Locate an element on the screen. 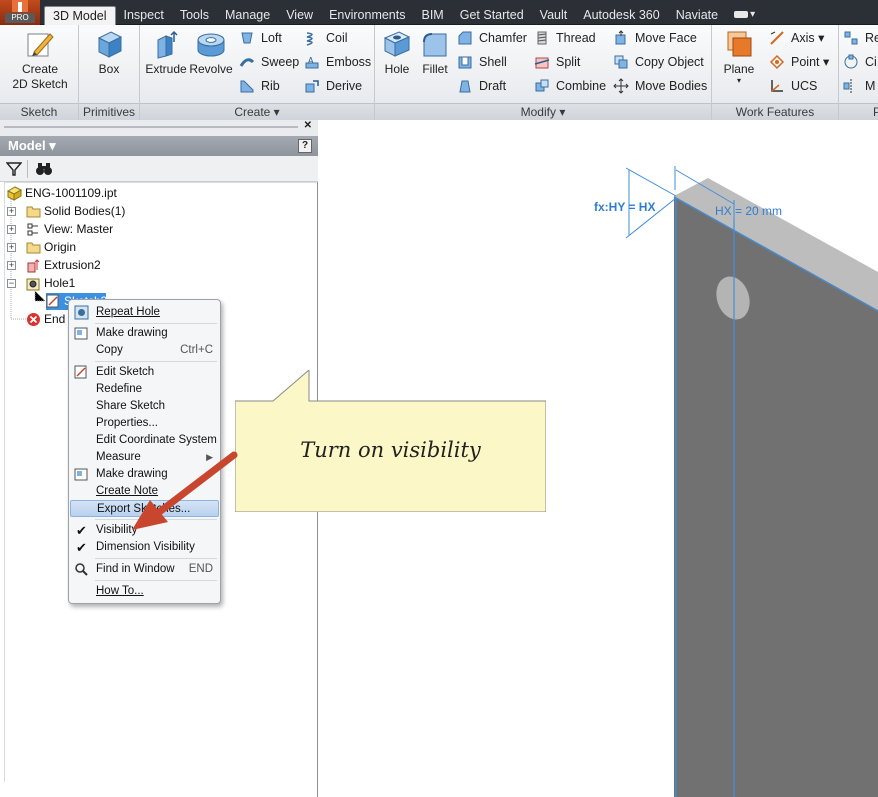 The image size is (878, 797). extrude-button: Extrude is located at coordinates (166, 52).